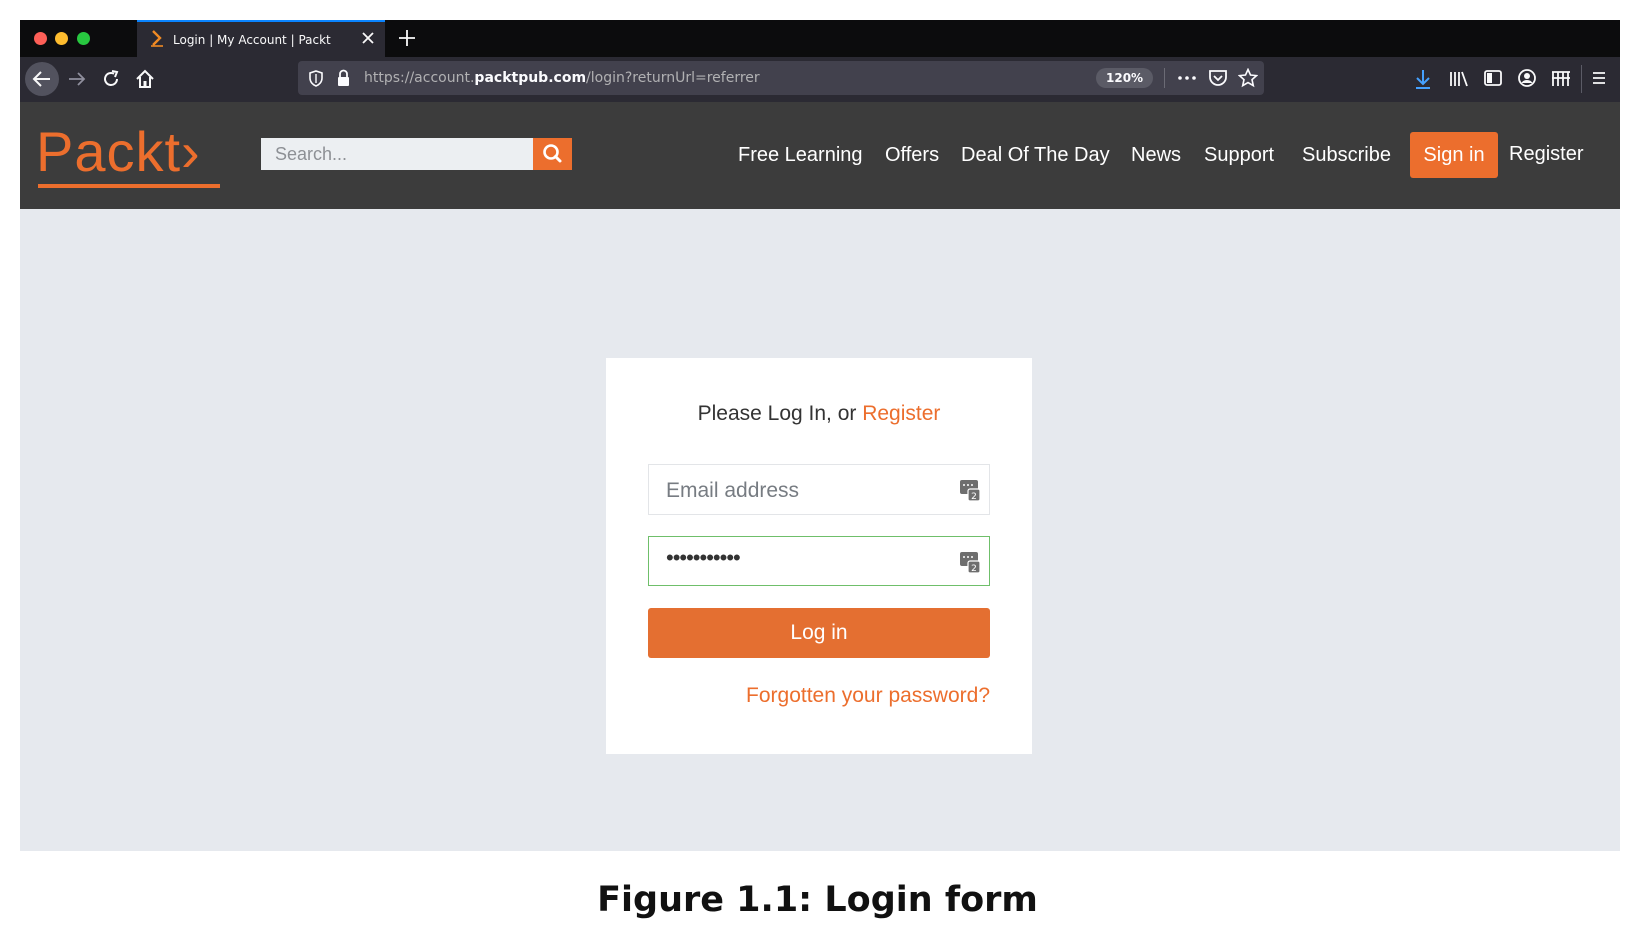 The width and height of the screenshot is (1635, 941). Describe the element at coordinates (407, 38) in the screenshot. I see `new-tab-icon` at that location.